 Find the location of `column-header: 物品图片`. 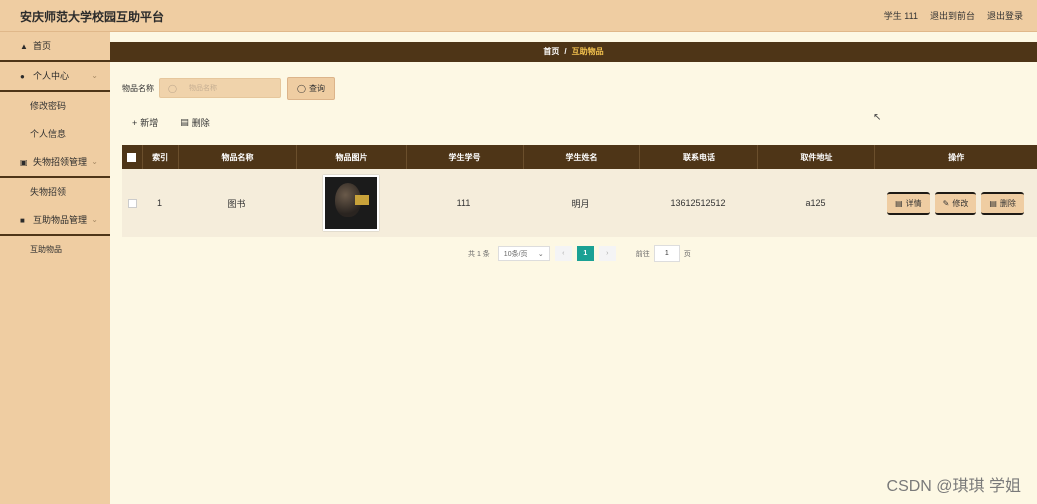

column-header: 物品图片 is located at coordinates (352, 157).